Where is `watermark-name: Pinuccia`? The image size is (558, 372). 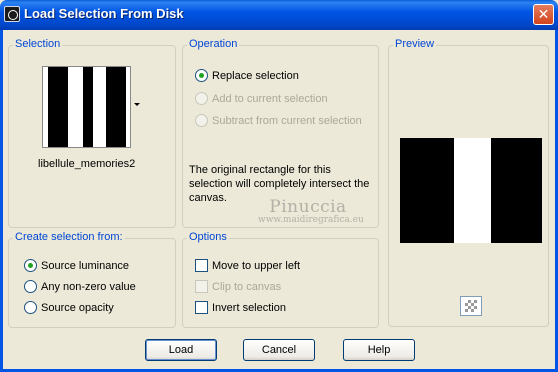
watermark-name: Pinuccia is located at coordinates (308, 207).